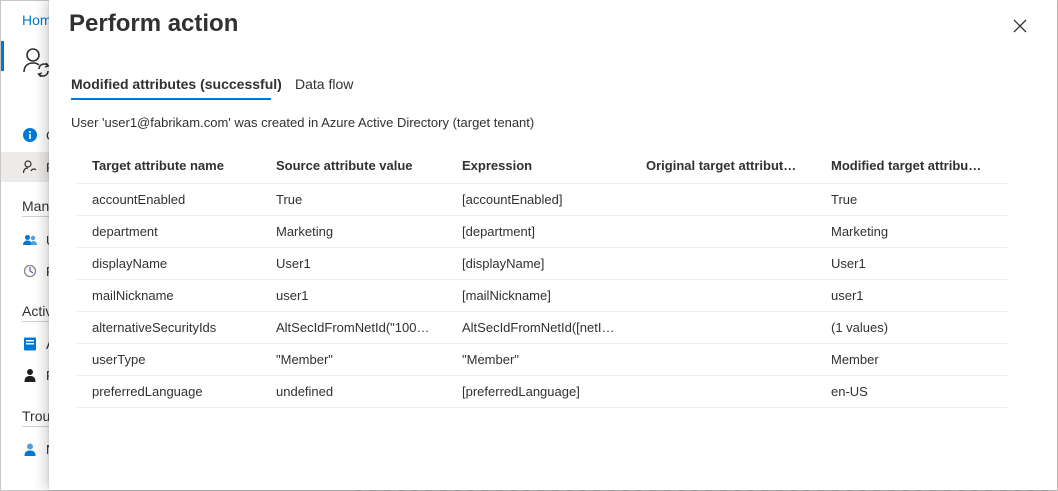  I want to click on cell-expression: [accountEnabled], so click(539, 199).